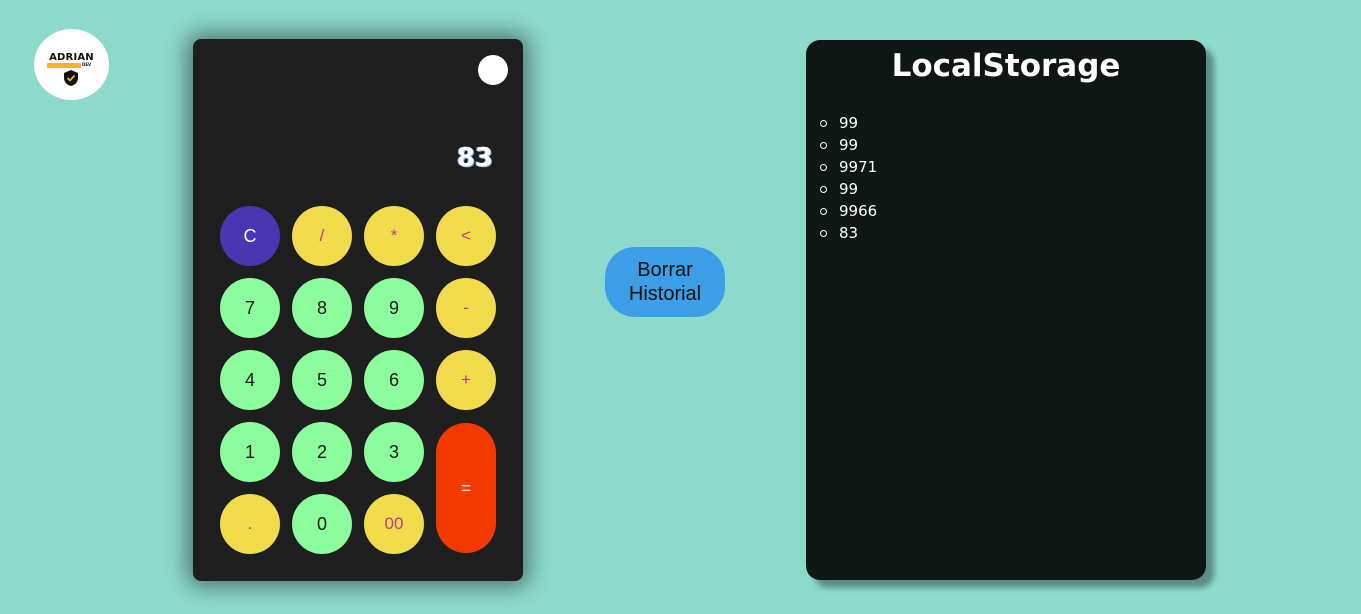 Image resolution: width=1361 pixels, height=614 pixels. What do you see at coordinates (466, 236) in the screenshot?
I see `backspace-button: <` at bounding box center [466, 236].